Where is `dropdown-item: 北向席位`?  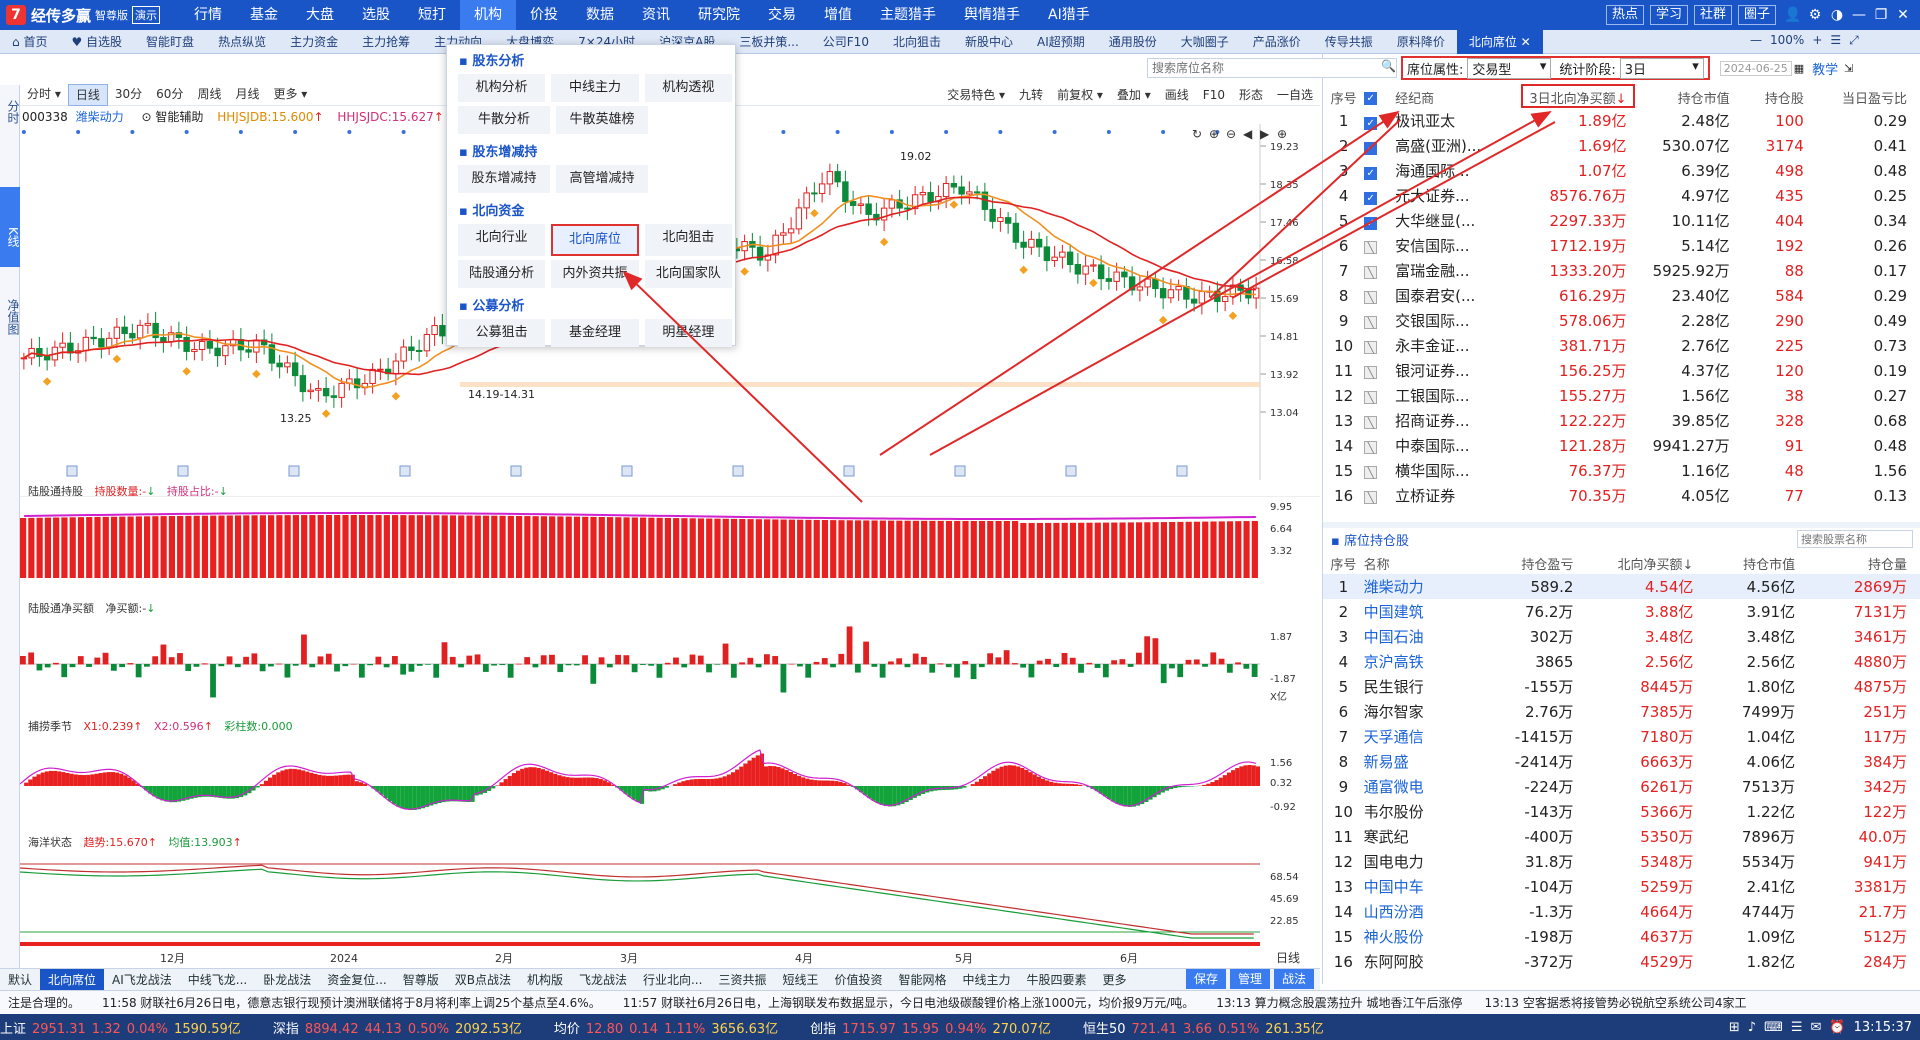 dropdown-item: 北向席位 is located at coordinates (595, 240).